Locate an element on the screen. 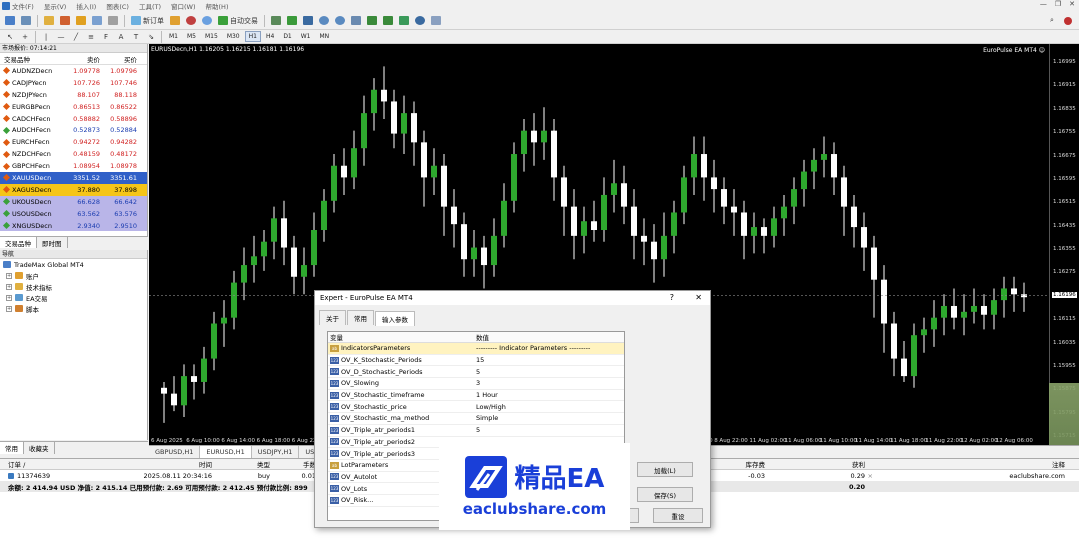  metaeditor-icon is located at coordinates (175, 21).